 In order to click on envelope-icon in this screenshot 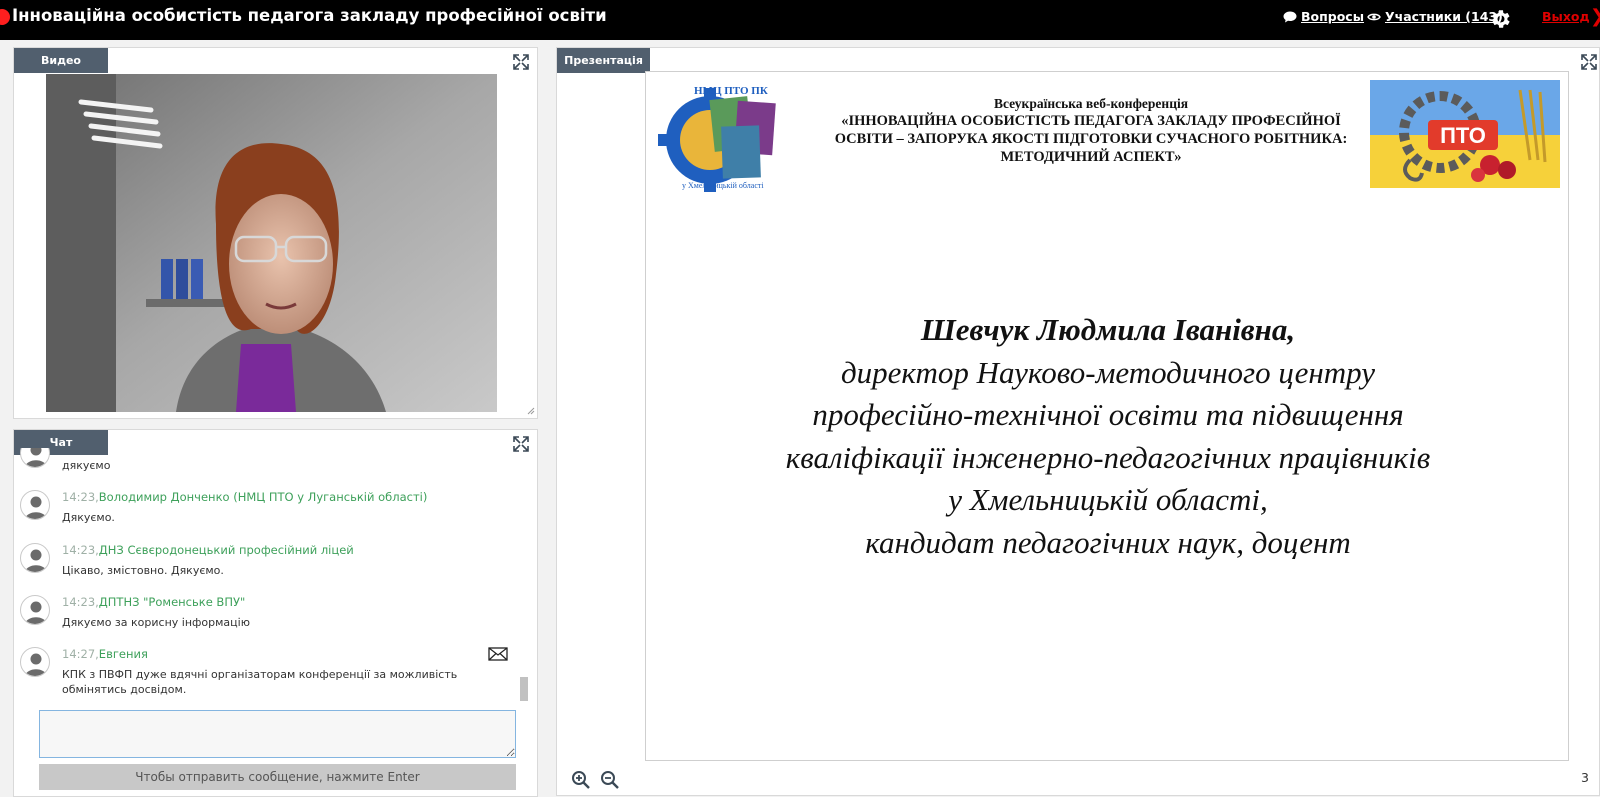, I will do `click(498, 654)`.